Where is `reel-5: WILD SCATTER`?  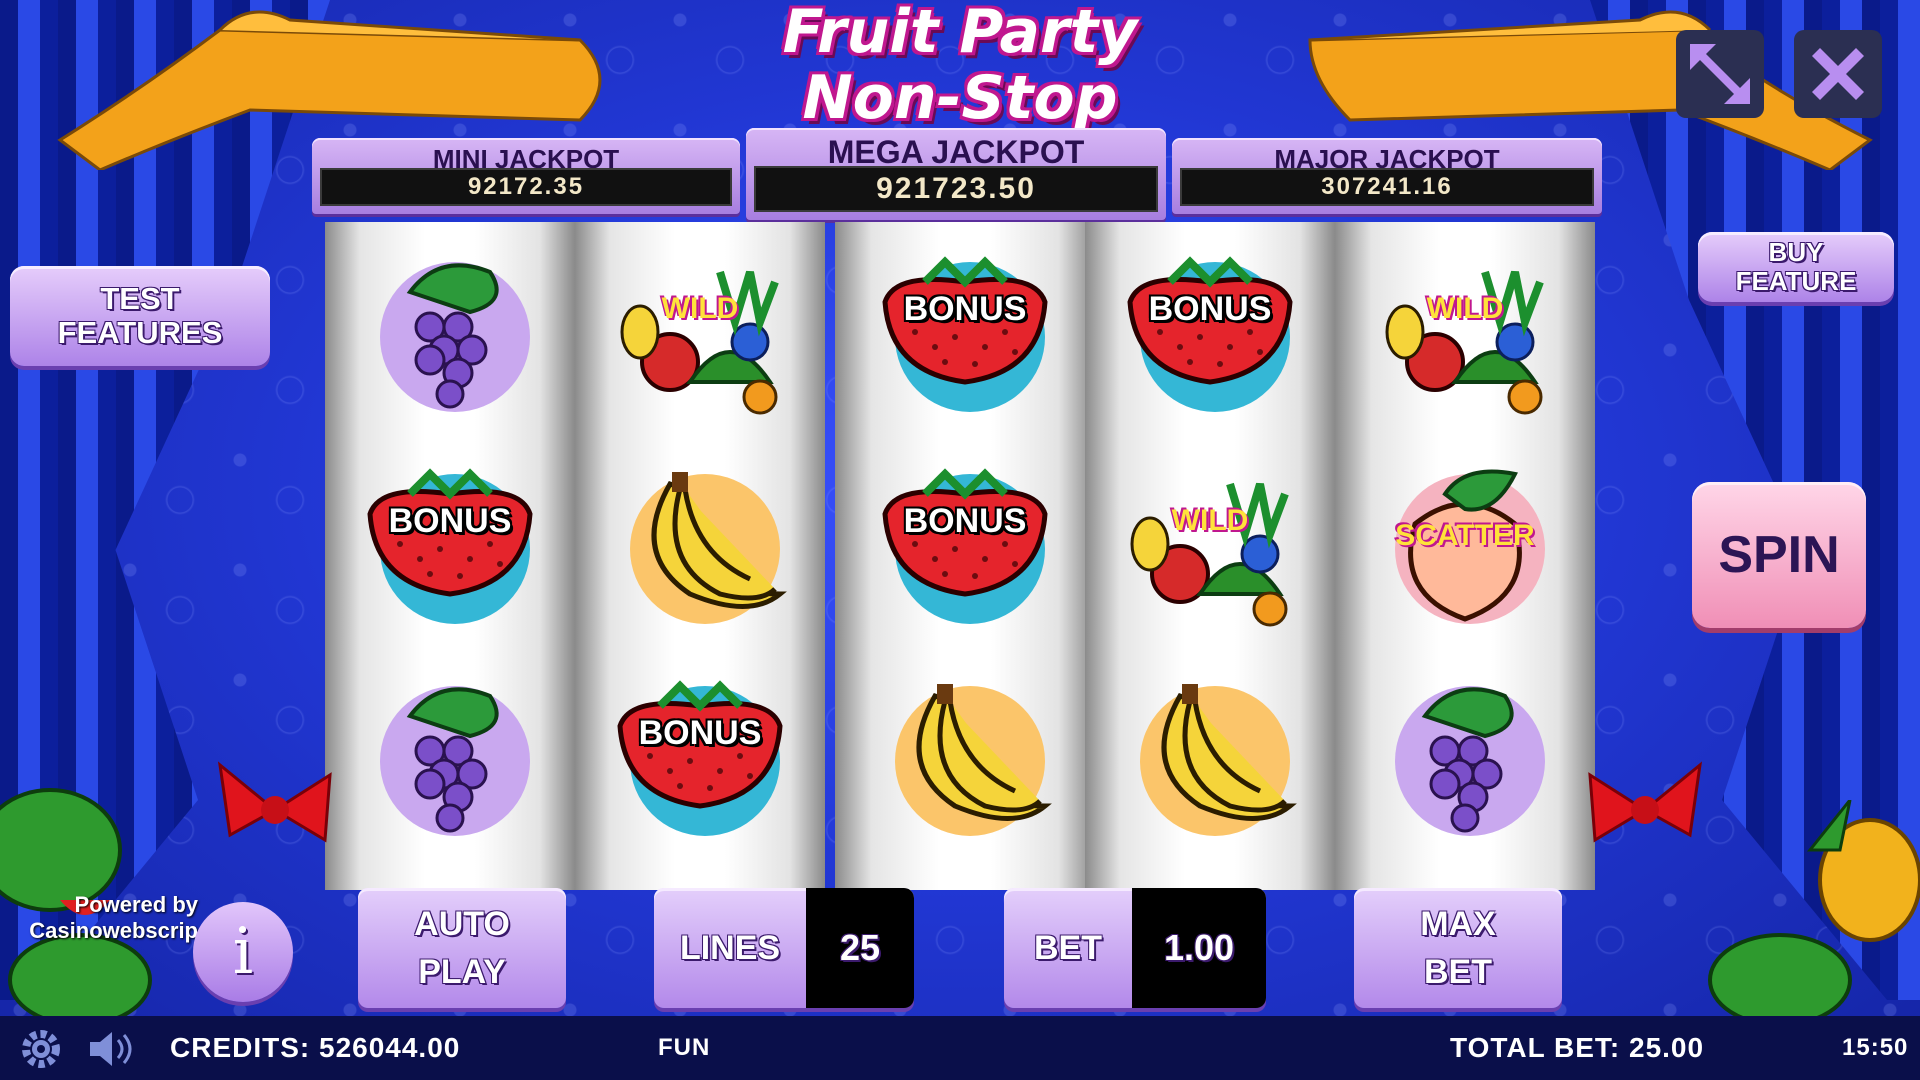 reel-5: WILD SCATTER is located at coordinates (1465, 556).